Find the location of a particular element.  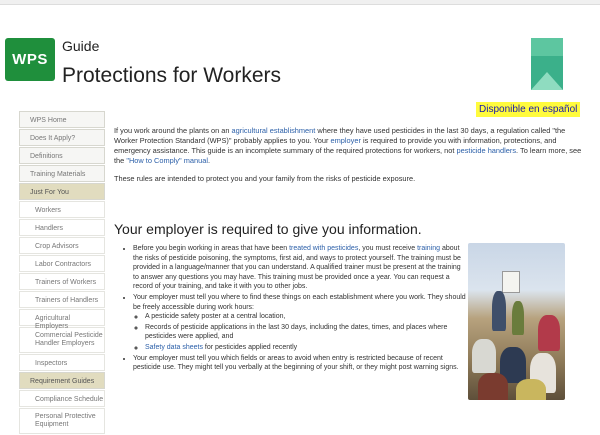

sidebar-item-compliance-schedule: Compliance Schedule is located at coordinates (62, 398).